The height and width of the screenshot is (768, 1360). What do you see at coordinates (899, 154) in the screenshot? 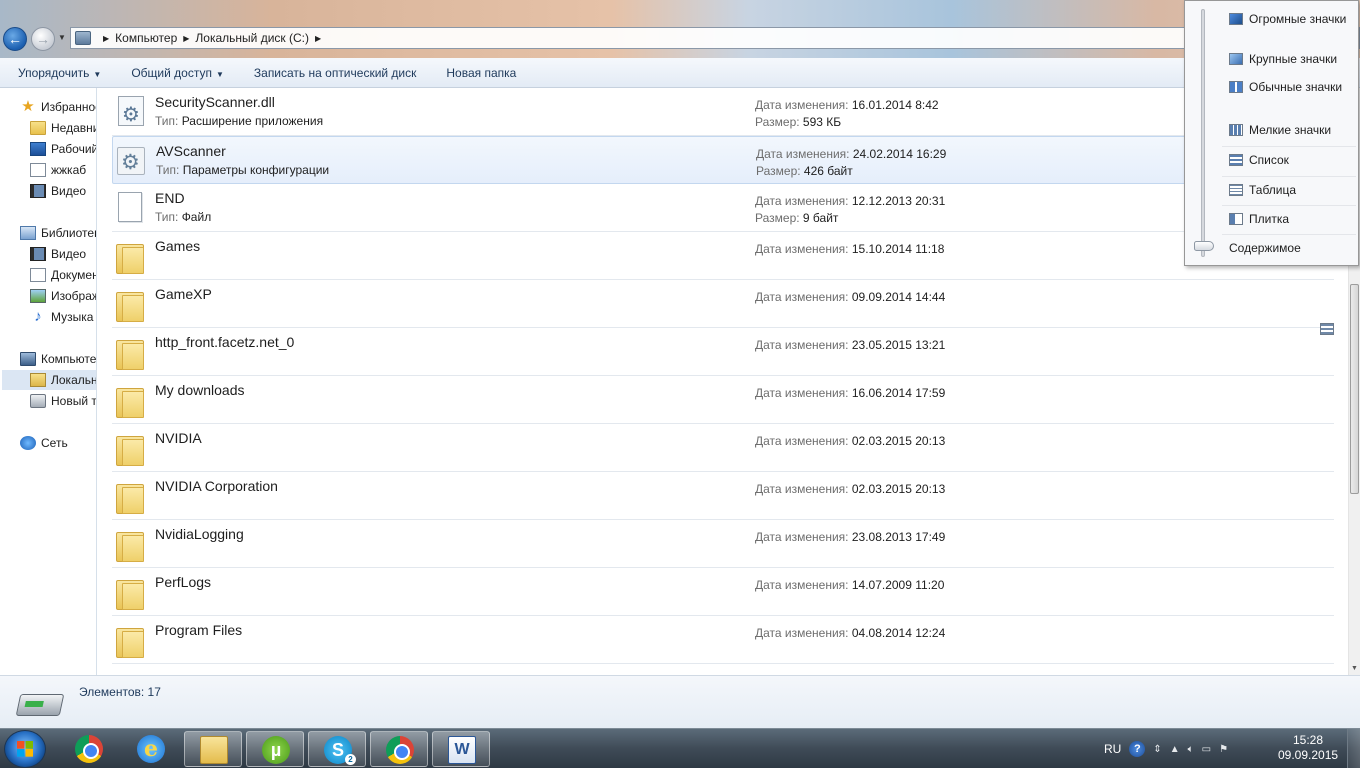
I see `modified-value: 24.02.2014 16:29` at bounding box center [899, 154].